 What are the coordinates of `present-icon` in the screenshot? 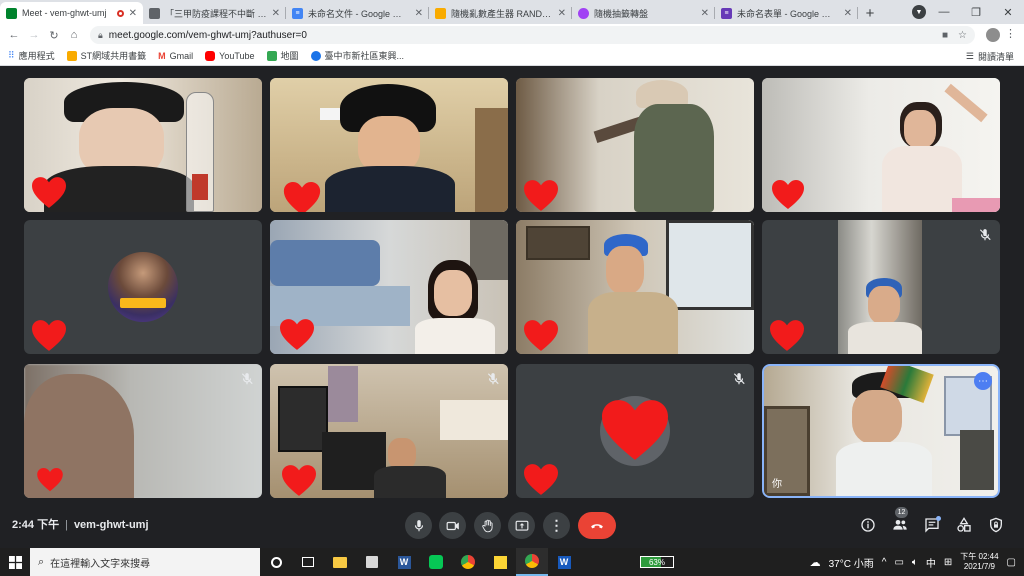 It's located at (521, 525).